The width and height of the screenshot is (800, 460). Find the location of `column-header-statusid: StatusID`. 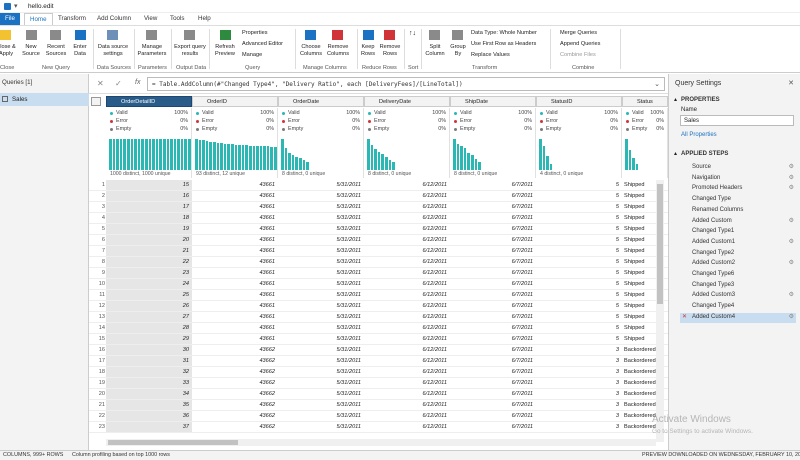

column-header-statusid: StatusID is located at coordinates (579, 101).